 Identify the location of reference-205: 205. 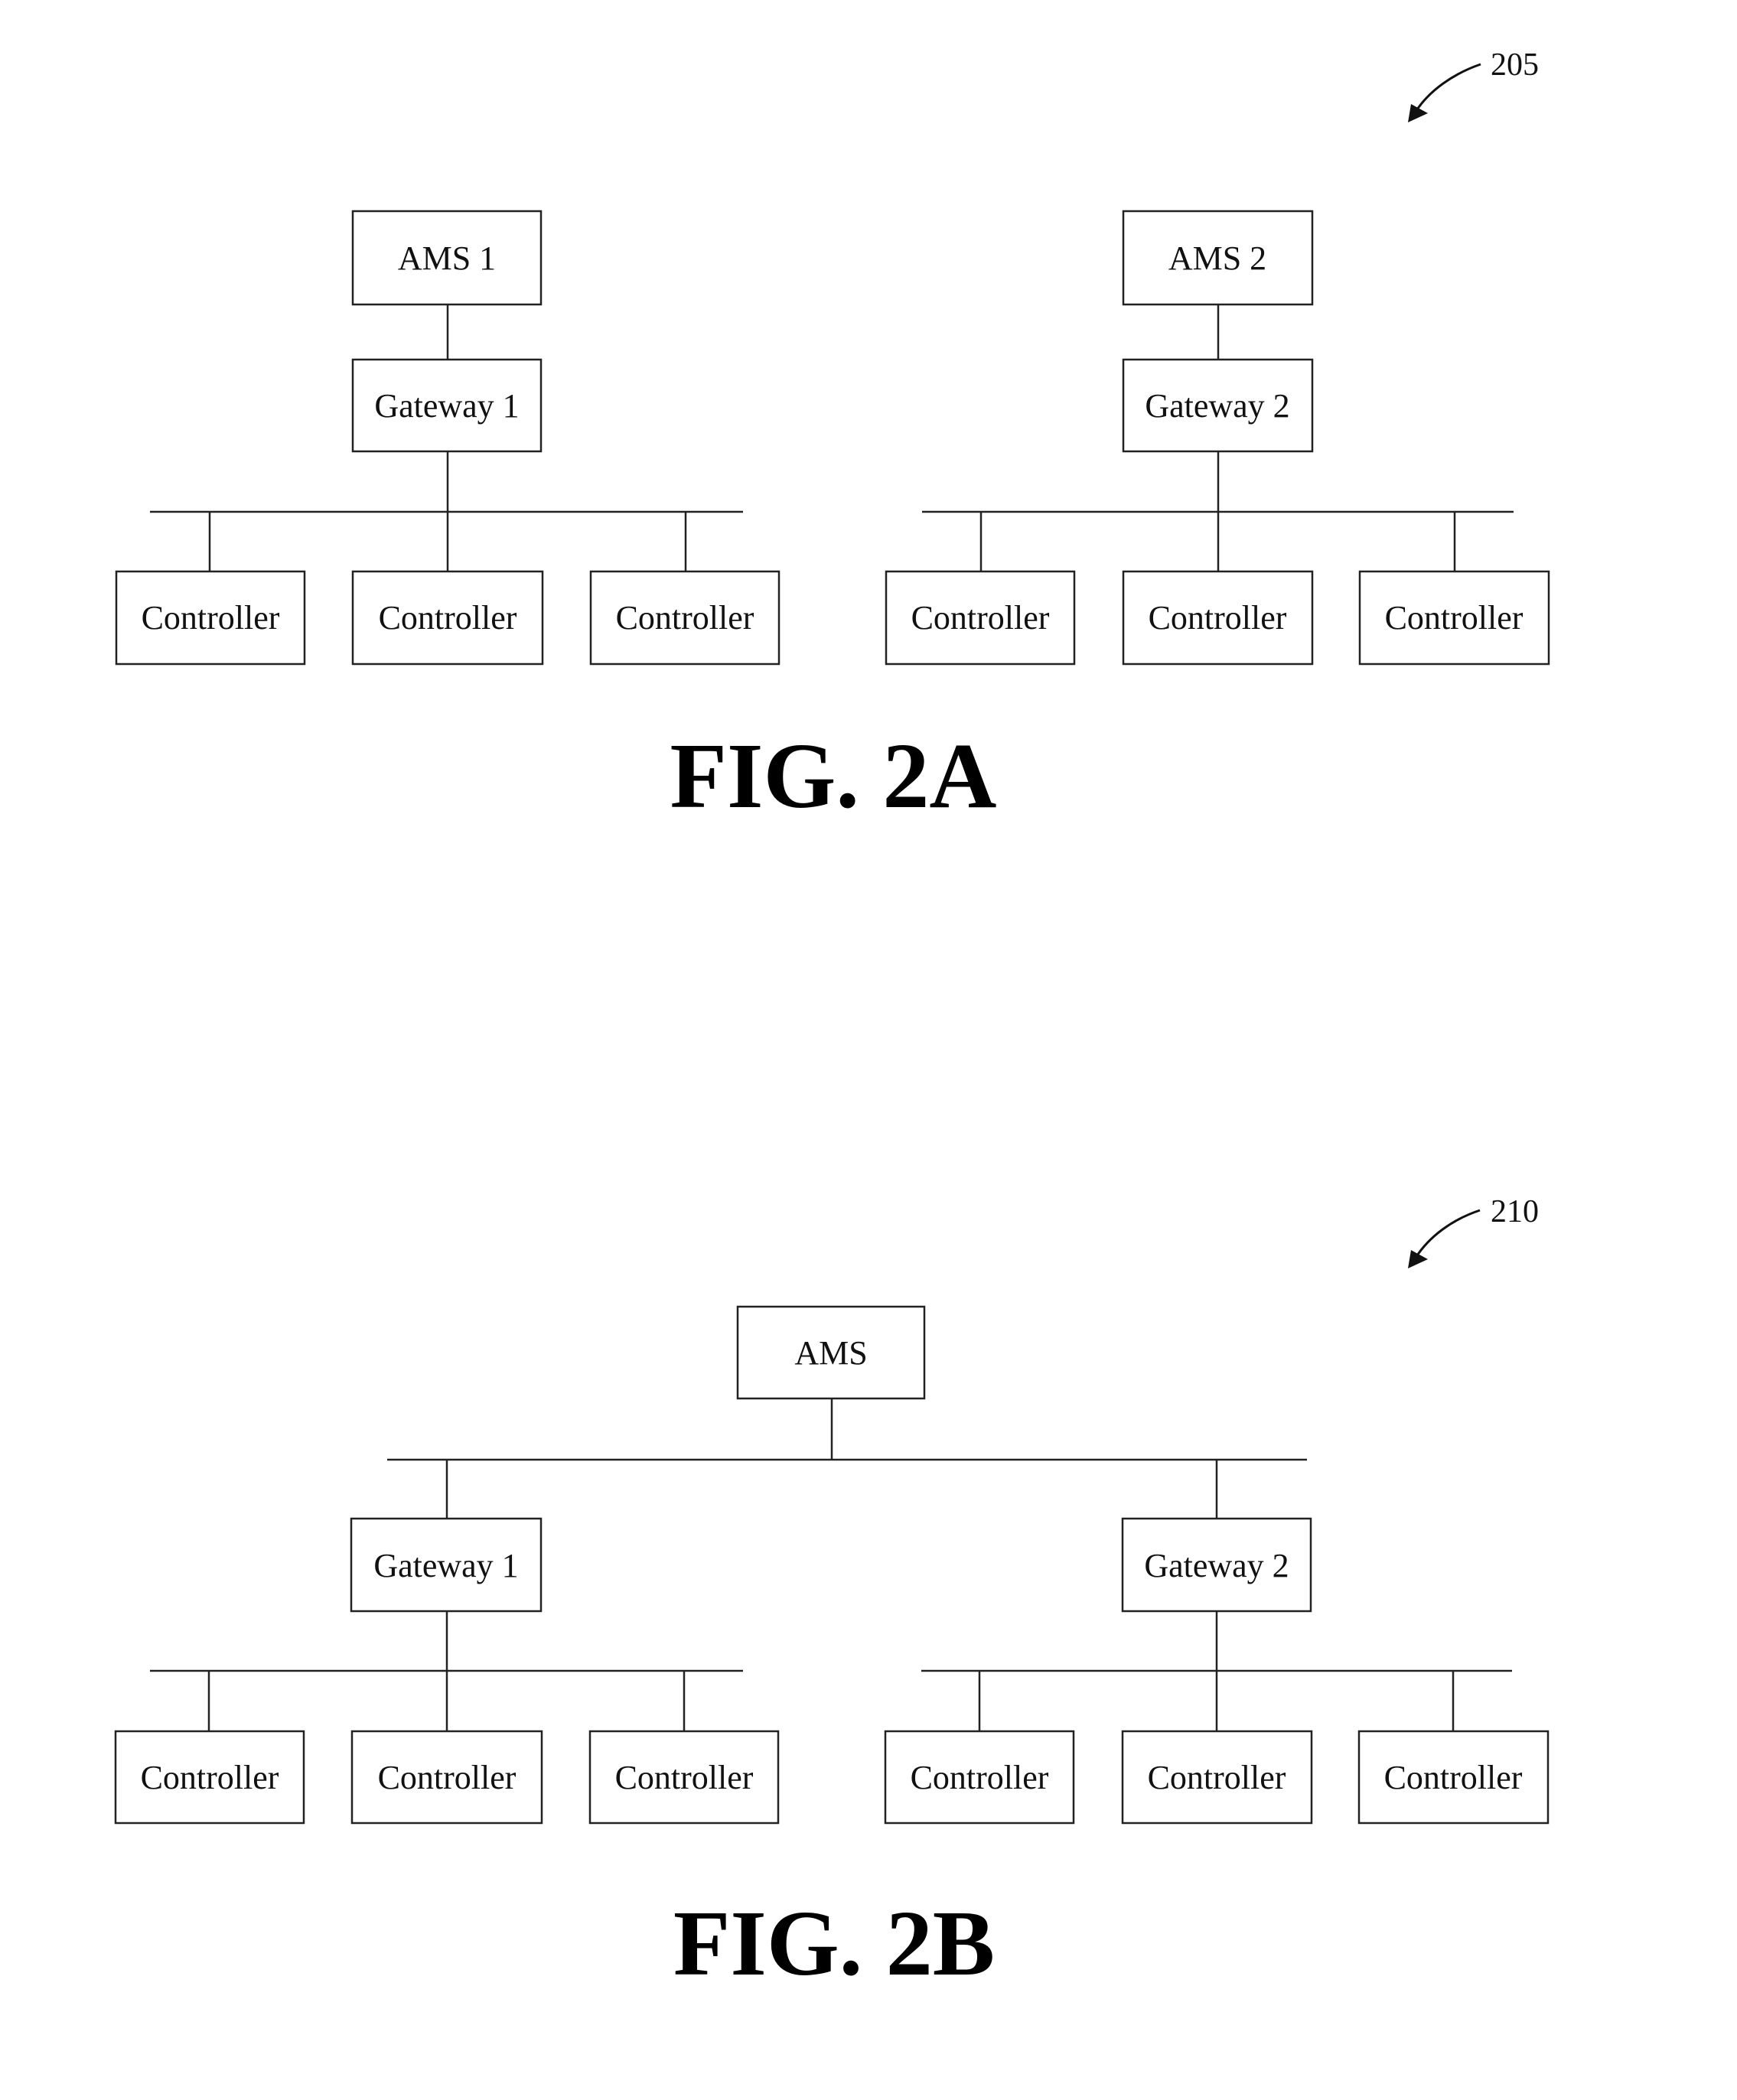
(1474, 84).